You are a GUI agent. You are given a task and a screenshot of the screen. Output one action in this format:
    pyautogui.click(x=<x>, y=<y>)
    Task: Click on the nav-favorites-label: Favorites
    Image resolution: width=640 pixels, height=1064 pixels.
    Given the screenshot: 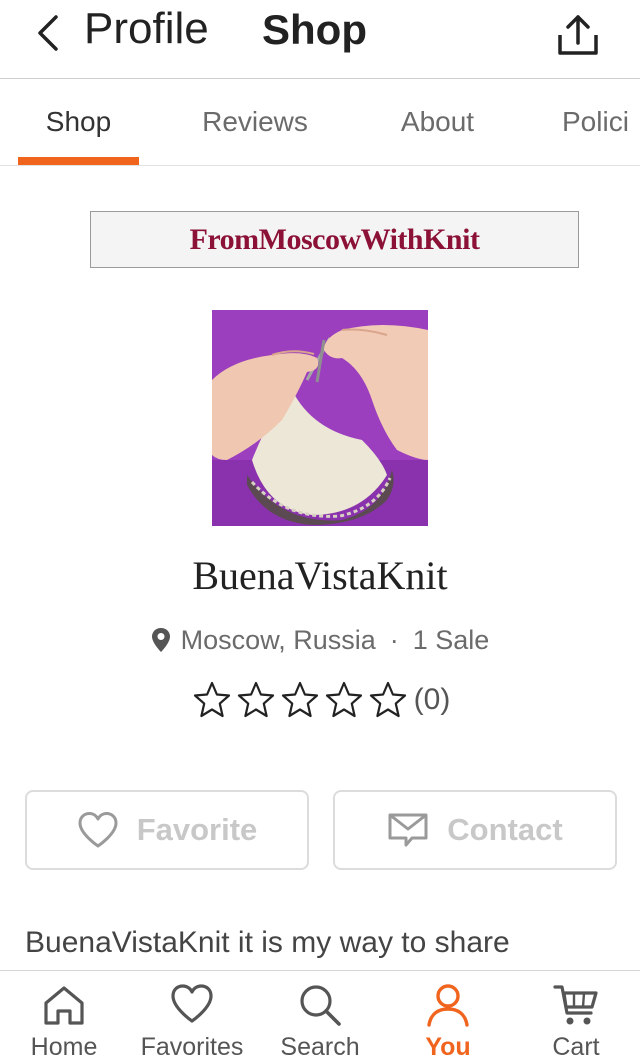 What is the action you would take?
    pyautogui.click(x=192, y=1047)
    